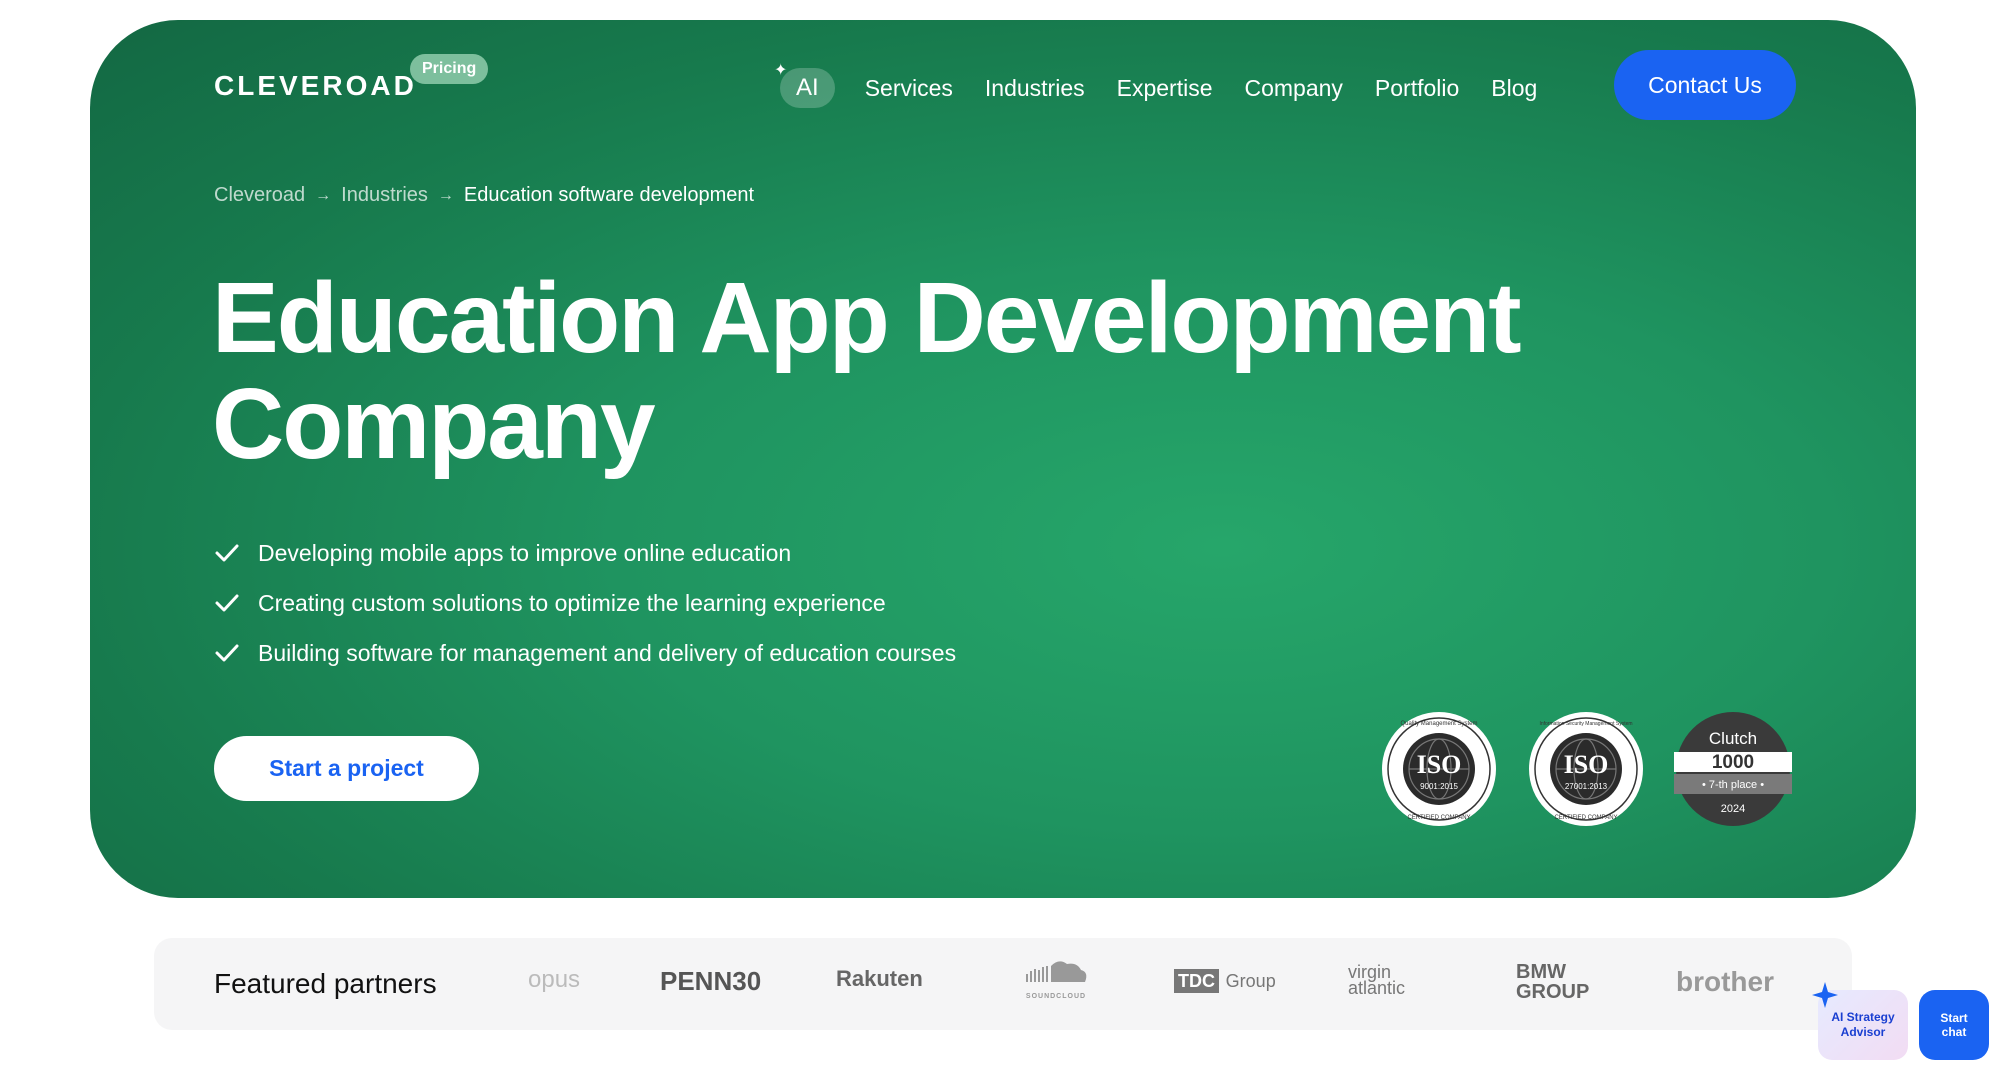 This screenshot has width=1999, height=1081. What do you see at coordinates (1553, 982) in the screenshot?
I see `partner-logo-bmw-group: BMW GROUP` at bounding box center [1553, 982].